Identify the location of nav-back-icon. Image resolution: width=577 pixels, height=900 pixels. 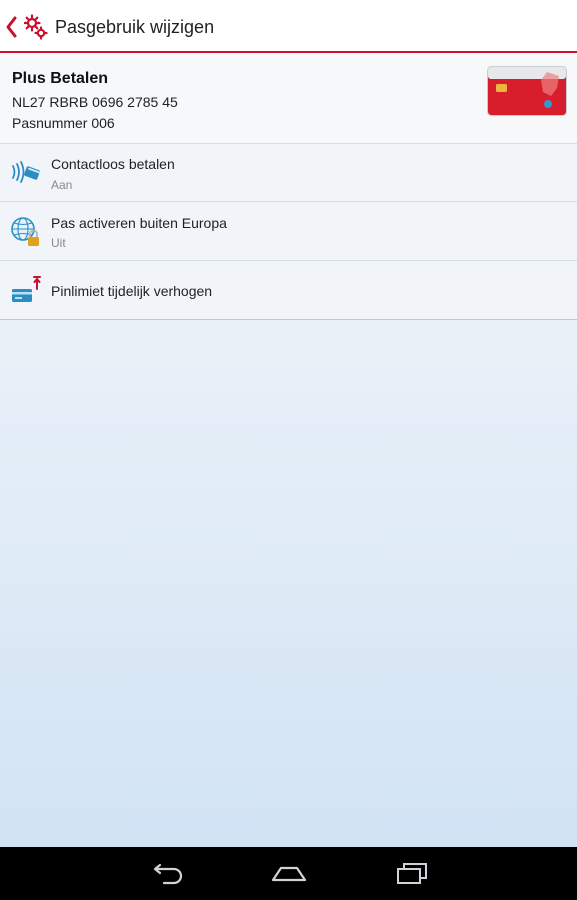
(166, 873).